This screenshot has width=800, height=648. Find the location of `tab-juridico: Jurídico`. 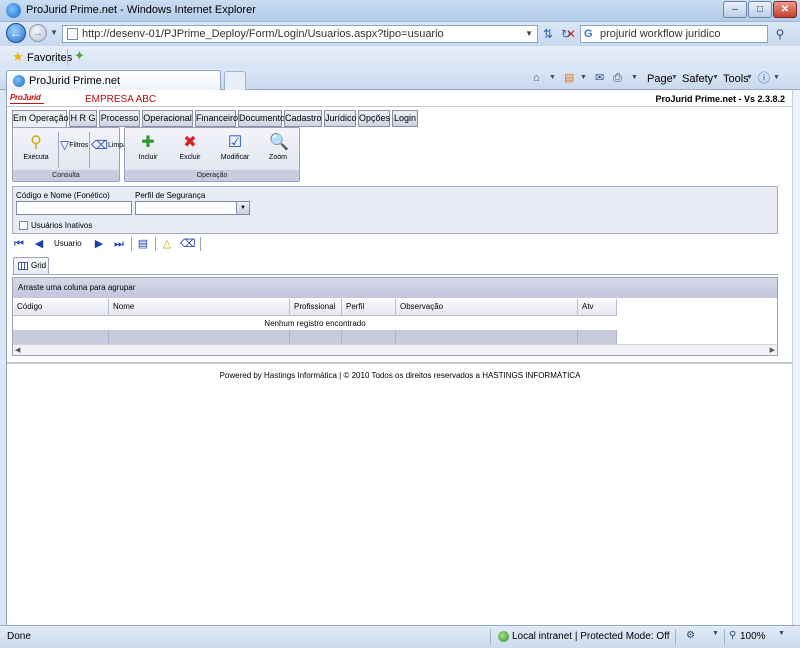

tab-juridico: Jurídico is located at coordinates (340, 118).